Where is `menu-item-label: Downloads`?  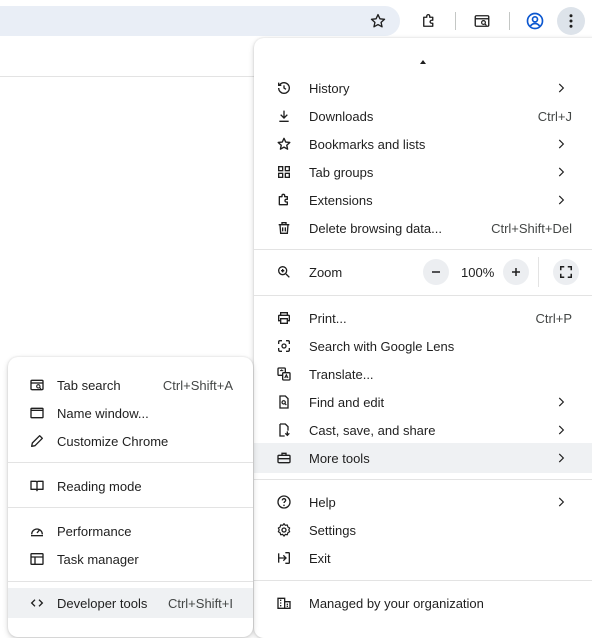
menu-item-label: Downloads is located at coordinates (341, 116).